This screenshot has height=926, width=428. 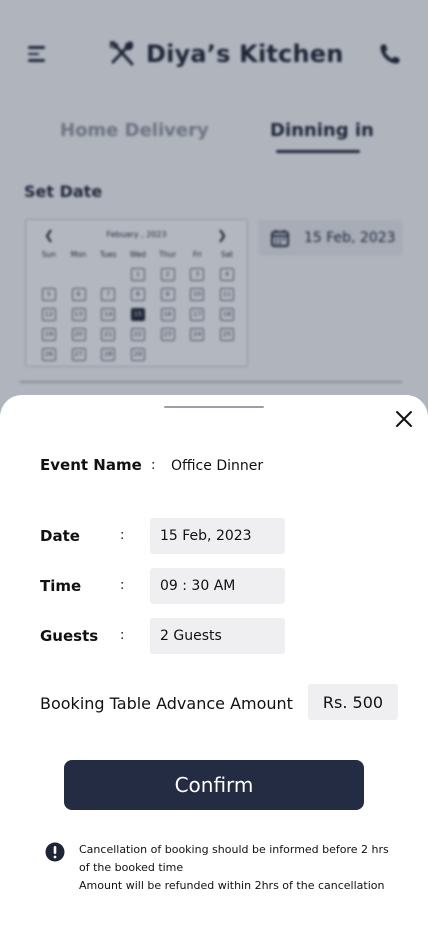 I want to click on guests-label: Guests, so click(x=69, y=636).